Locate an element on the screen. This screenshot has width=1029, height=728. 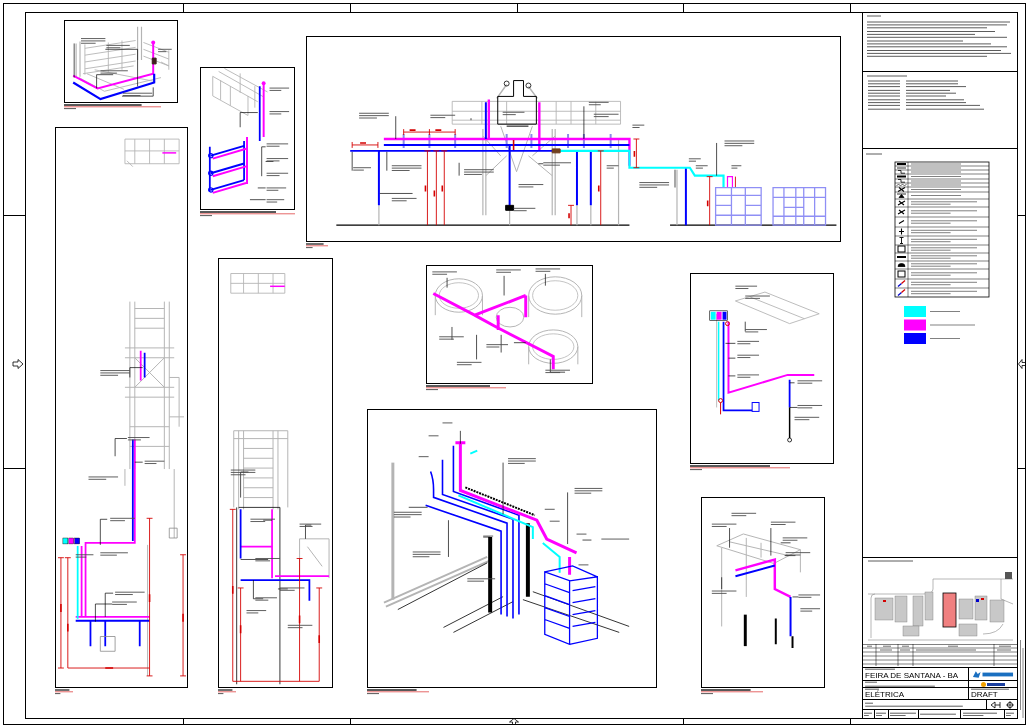
dome-symbol-icon is located at coordinates (901, 265).